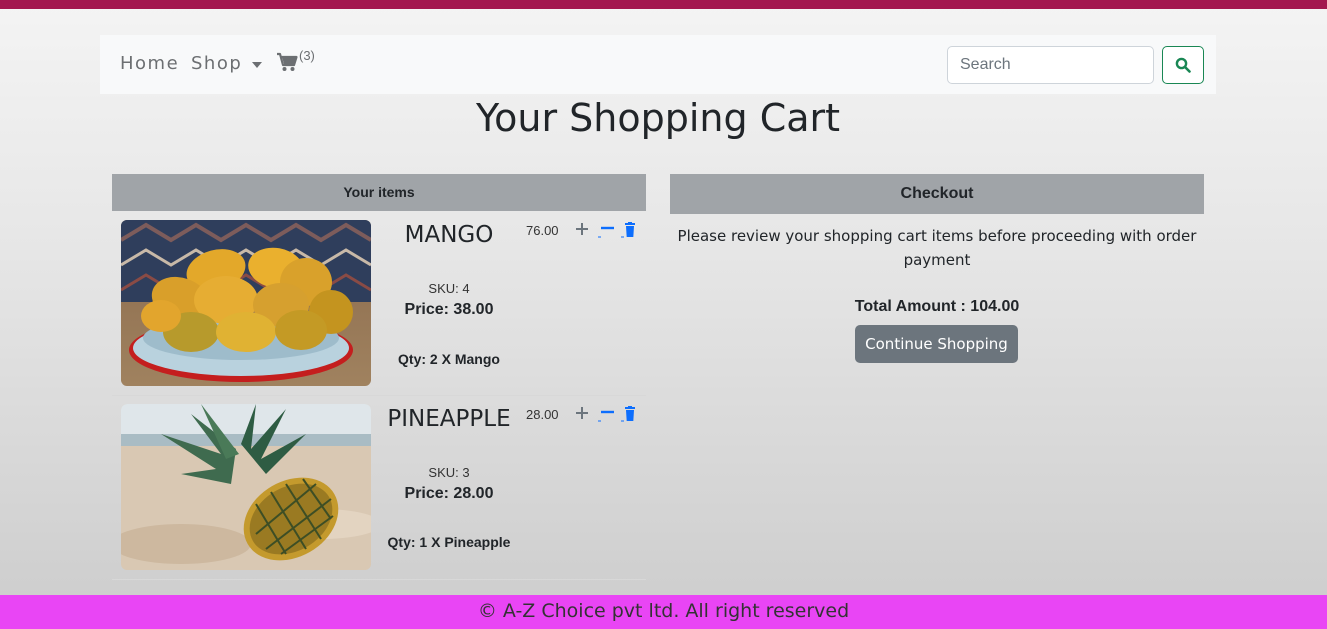  Describe the element at coordinates (449, 309) in the screenshot. I see `item-price: Price: 38.00` at that location.